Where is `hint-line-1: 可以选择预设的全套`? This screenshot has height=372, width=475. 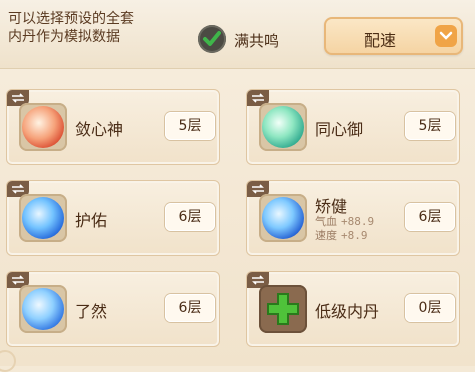
hint-line-1: 可以选择预设的全套 is located at coordinates (71, 19).